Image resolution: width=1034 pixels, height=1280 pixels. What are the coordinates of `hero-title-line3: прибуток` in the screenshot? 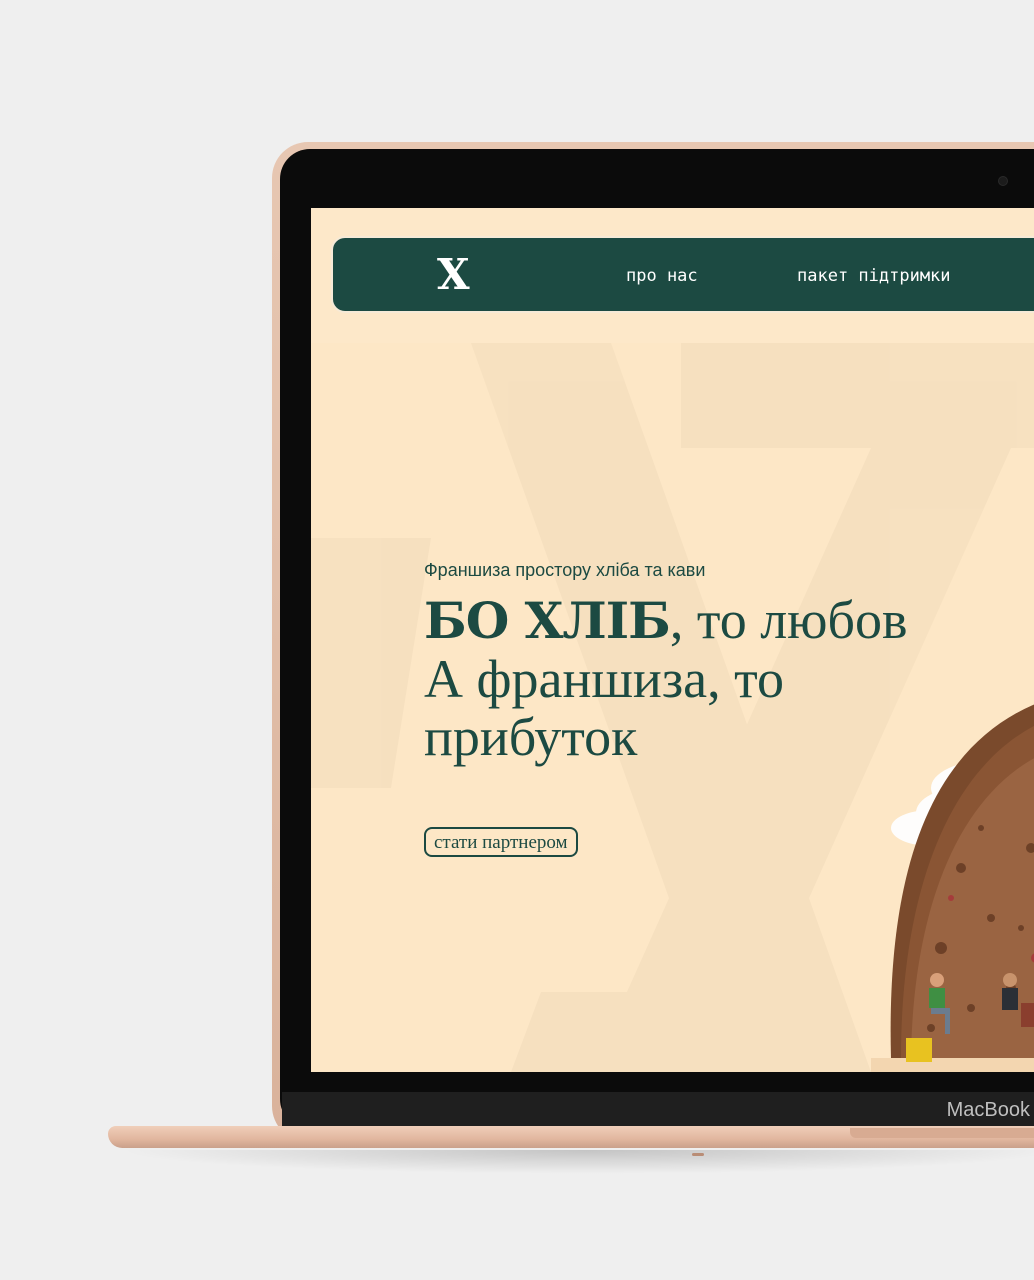 It's located at (531, 737).